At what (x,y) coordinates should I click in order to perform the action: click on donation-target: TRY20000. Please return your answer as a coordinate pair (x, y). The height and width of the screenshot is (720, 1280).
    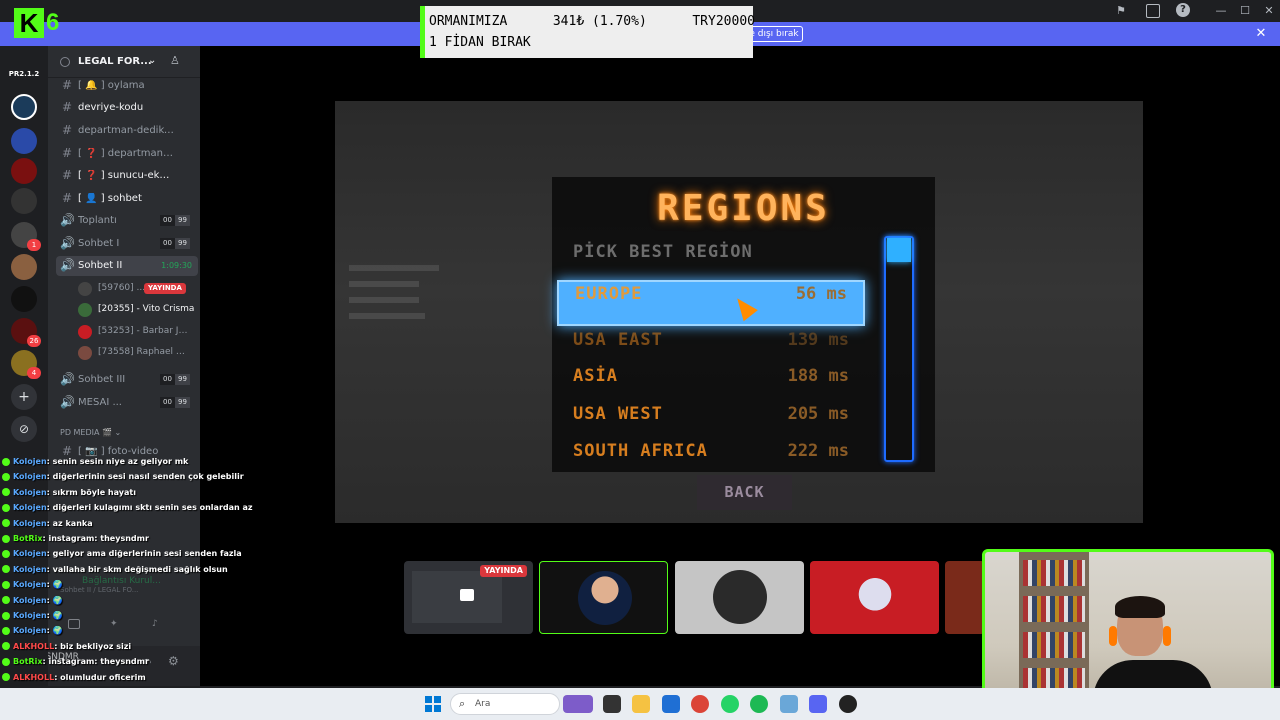
    Looking at the image, I should click on (723, 21).